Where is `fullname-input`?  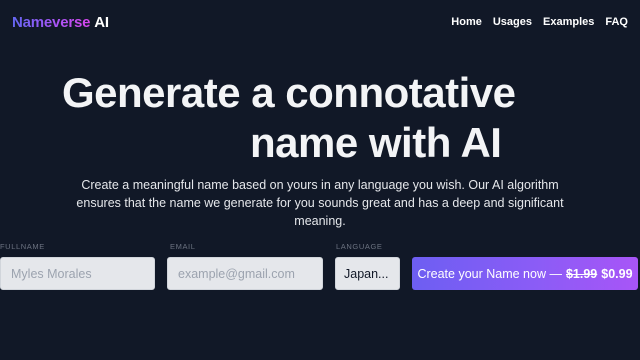
fullname-input is located at coordinates (77, 273).